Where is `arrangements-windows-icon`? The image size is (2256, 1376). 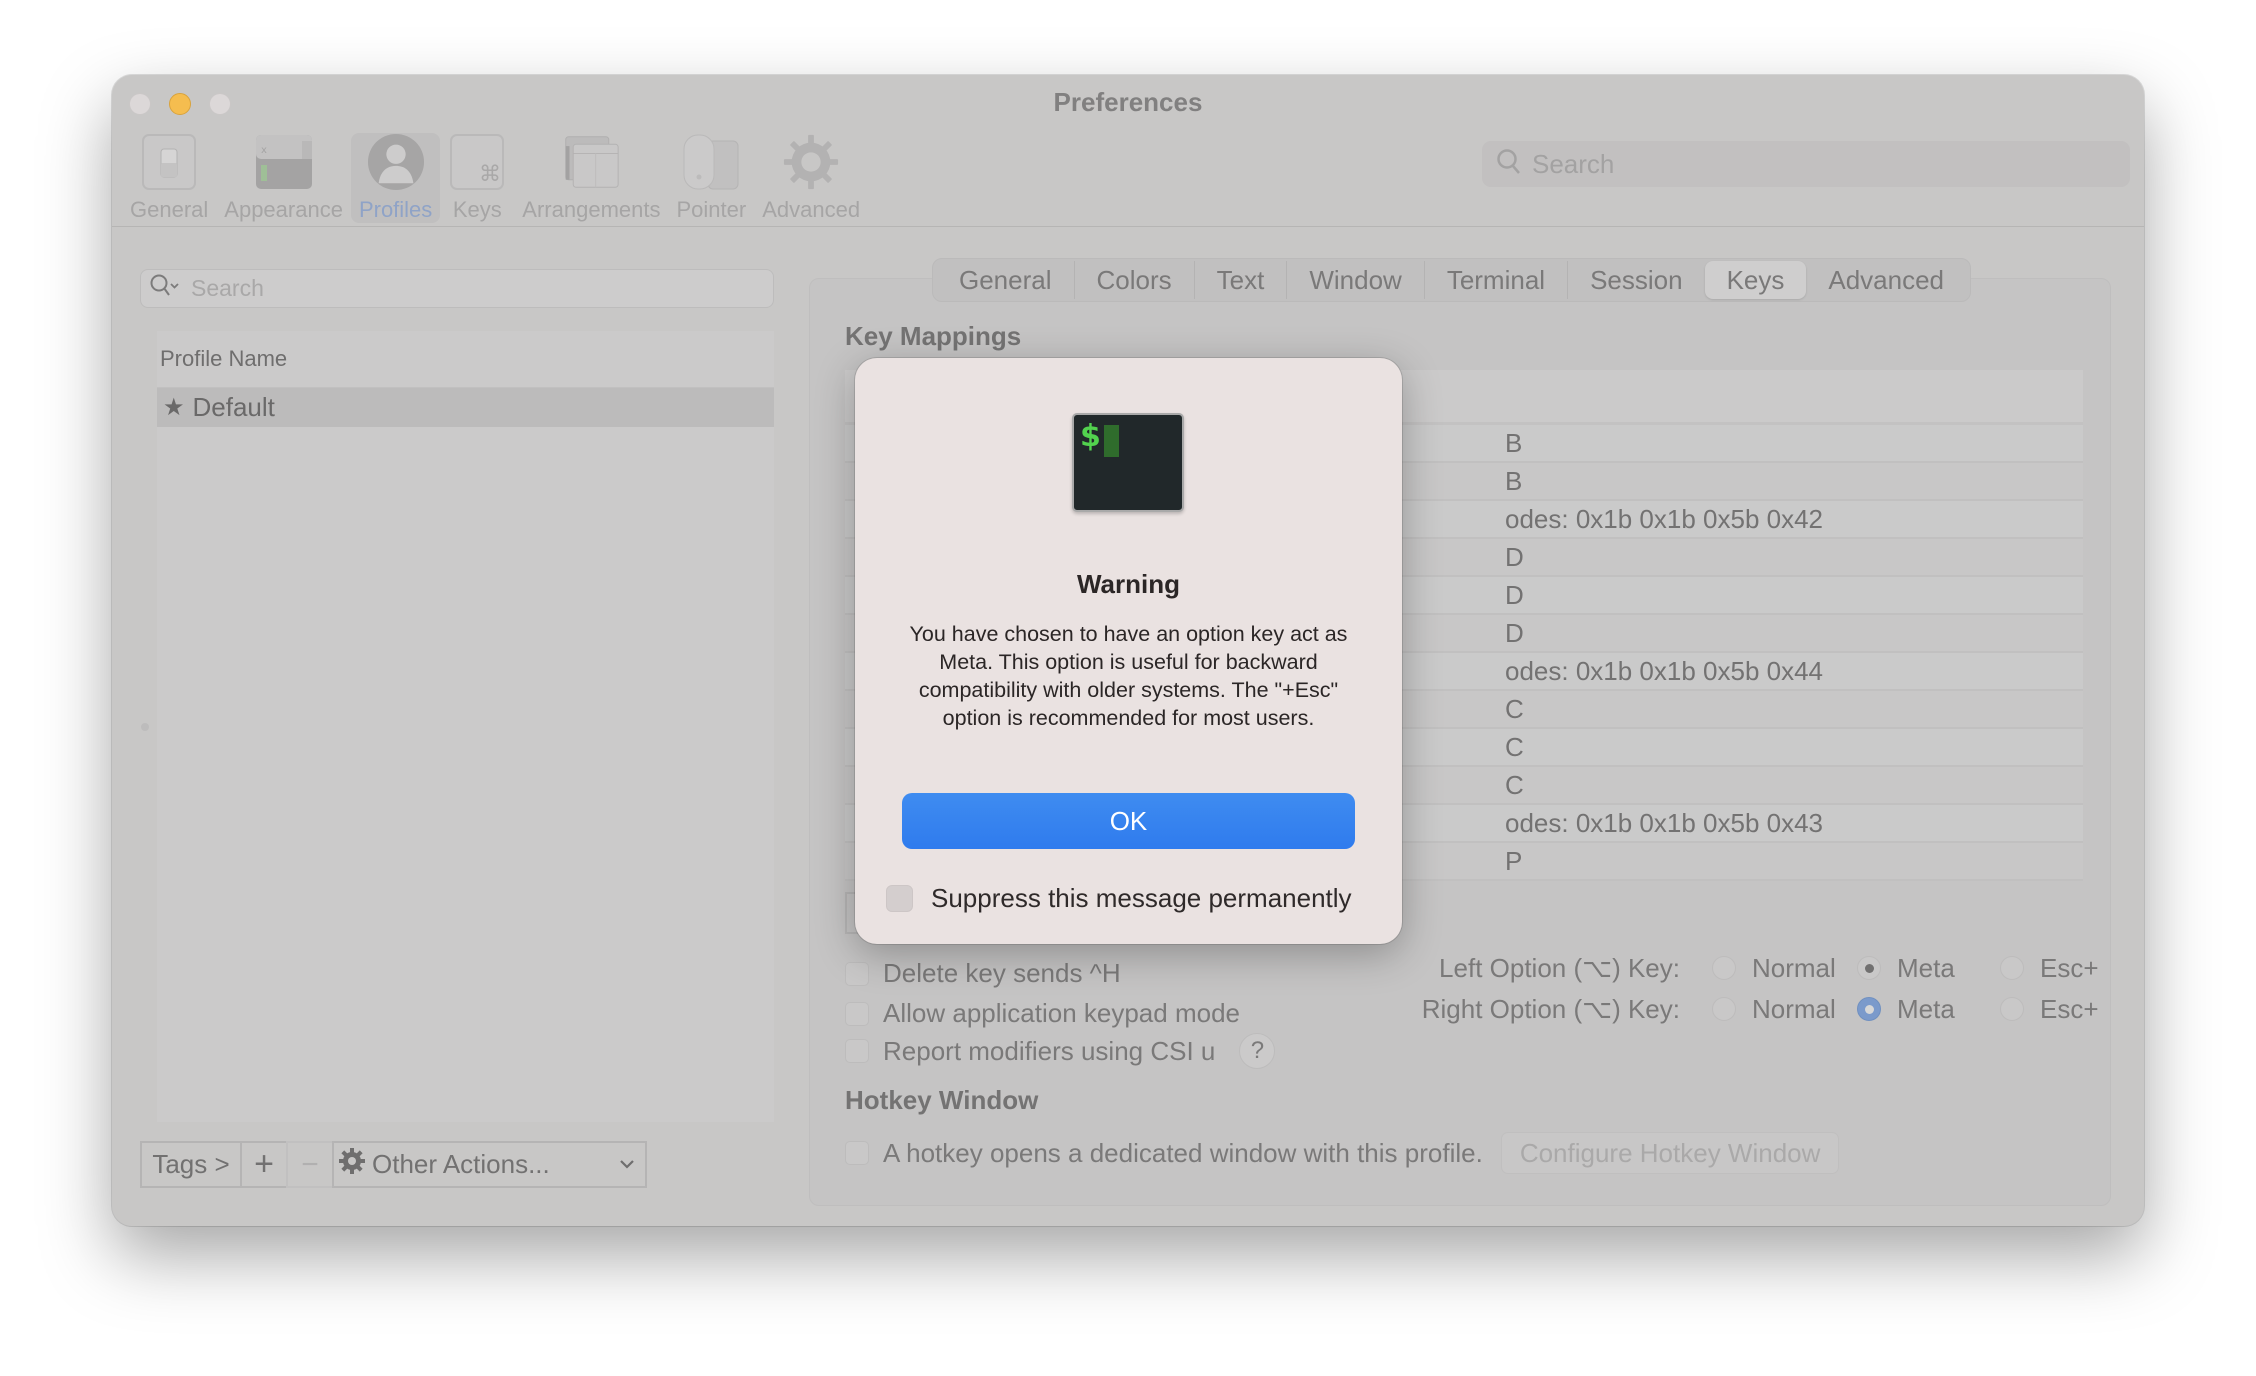 arrangements-windows-icon is located at coordinates (591, 162).